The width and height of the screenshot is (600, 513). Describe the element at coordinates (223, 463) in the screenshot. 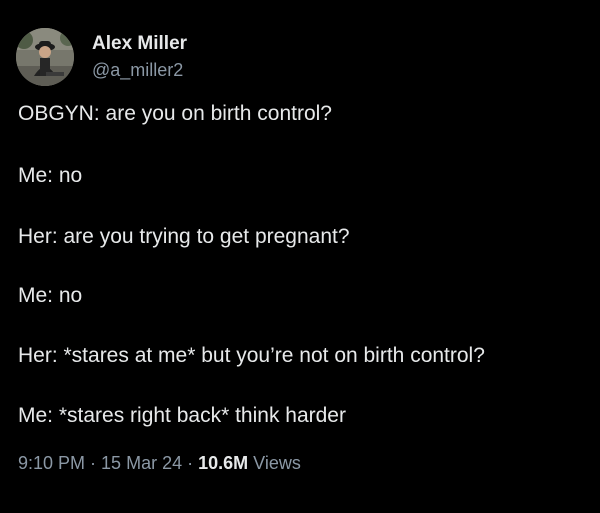

I see `views-count: 10.6M` at that location.